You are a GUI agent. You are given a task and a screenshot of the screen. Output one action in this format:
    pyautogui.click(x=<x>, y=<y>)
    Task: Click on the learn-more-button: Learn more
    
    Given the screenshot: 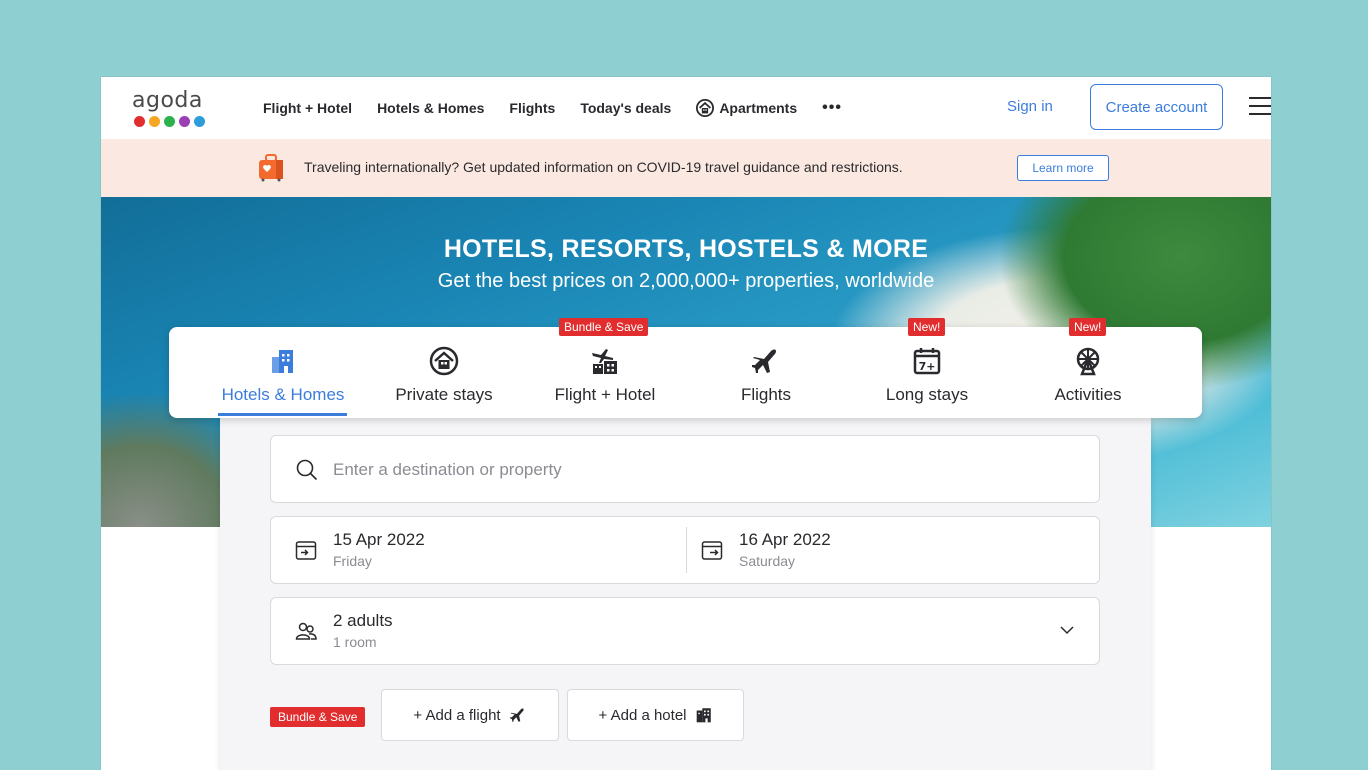 What is the action you would take?
    pyautogui.click(x=1063, y=168)
    